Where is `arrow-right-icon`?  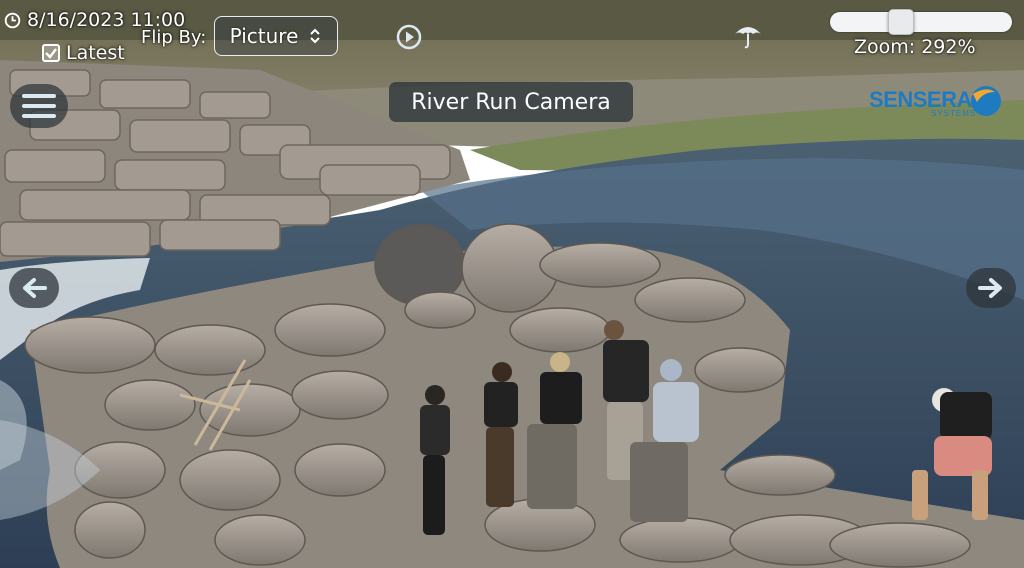 arrow-right-icon is located at coordinates (990, 288).